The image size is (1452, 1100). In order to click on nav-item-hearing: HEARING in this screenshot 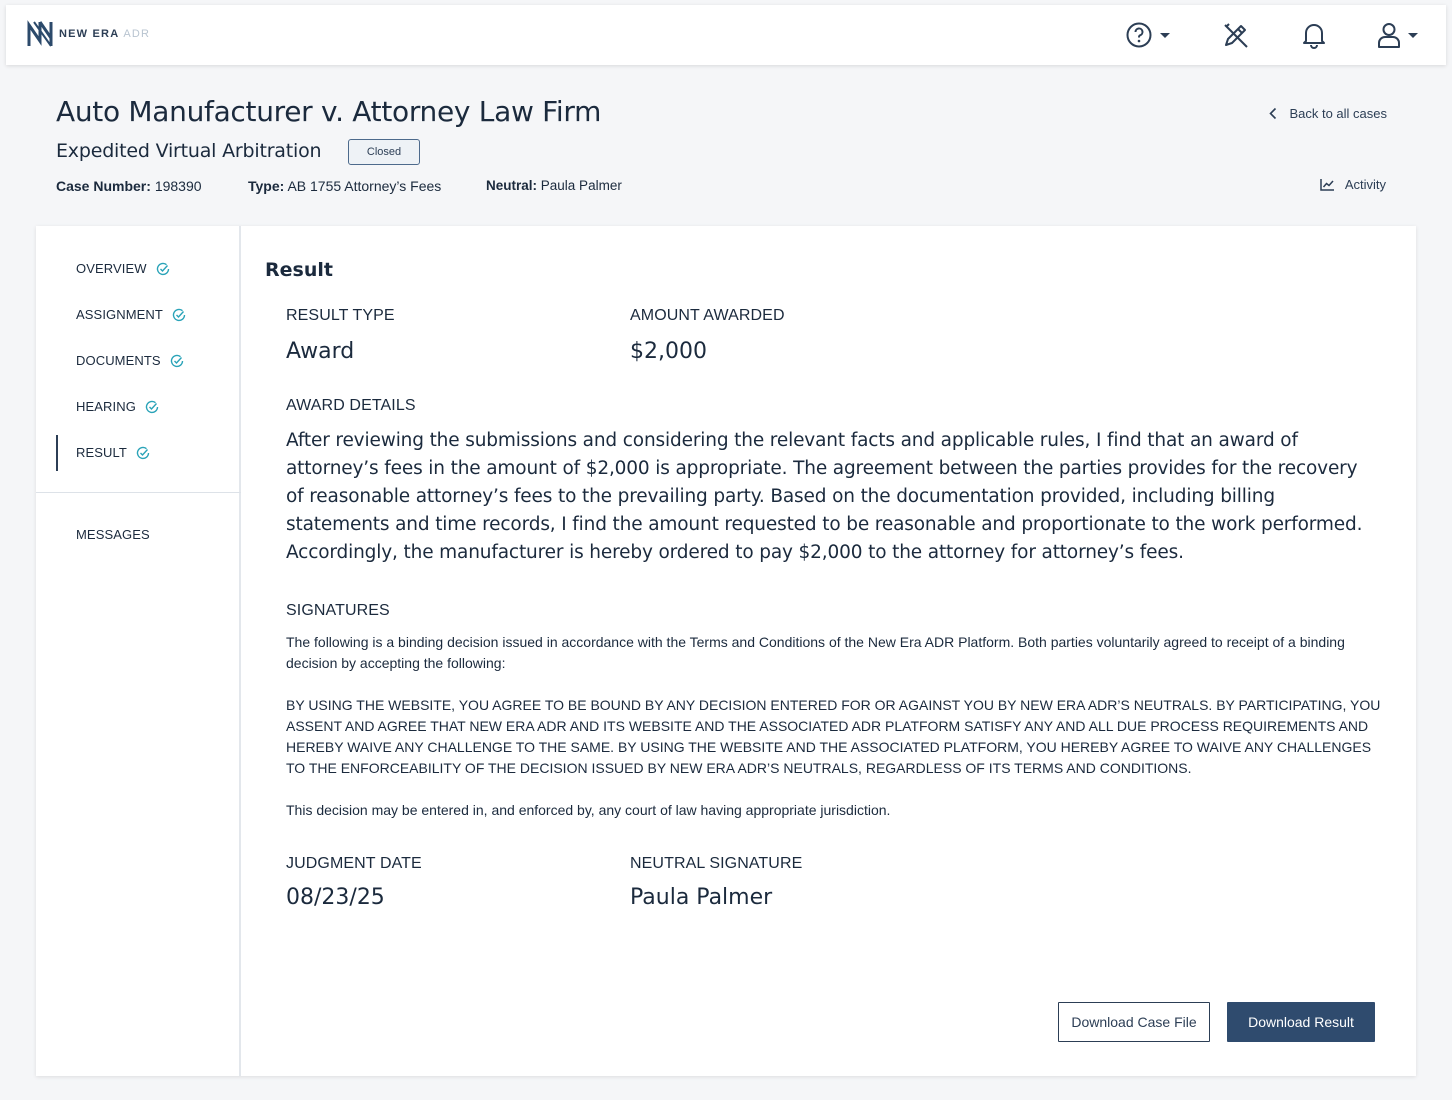, I will do `click(117, 406)`.